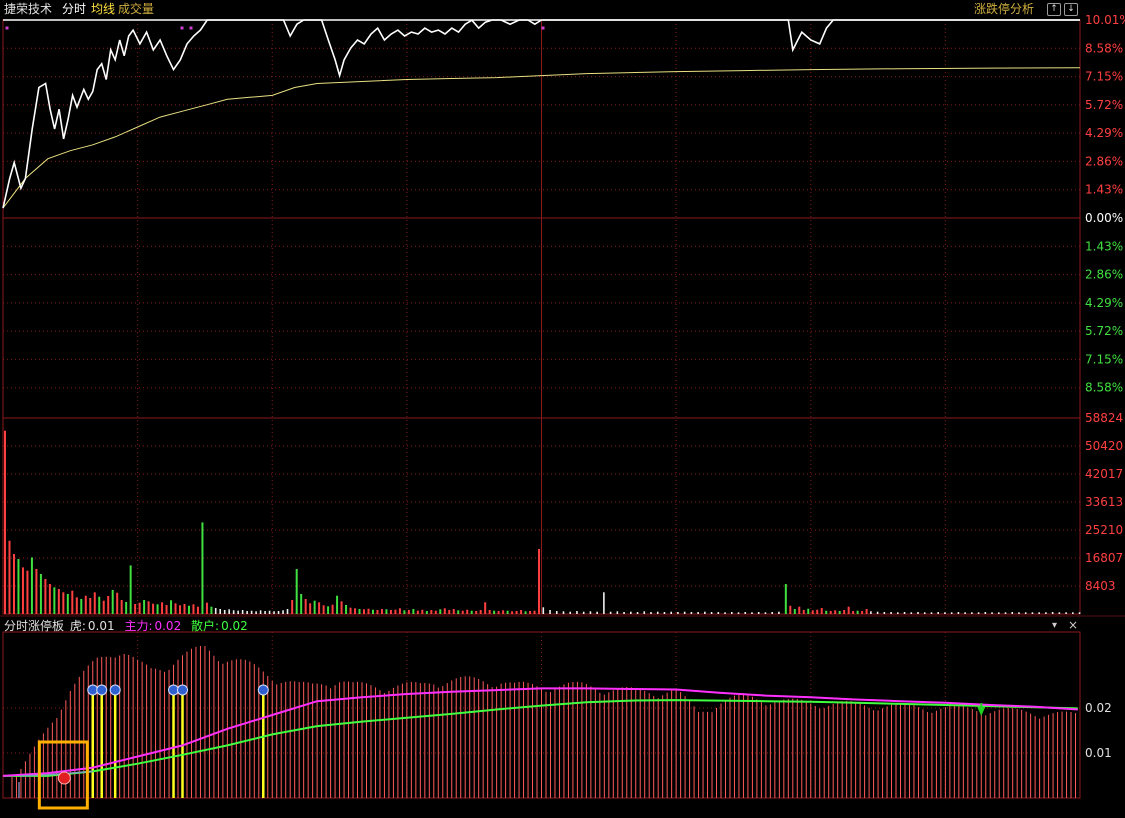 The width and height of the screenshot is (1125, 818). Describe the element at coordinates (1105, 20) in the screenshot. I see `price-axis-label-up: 10.01%` at that location.